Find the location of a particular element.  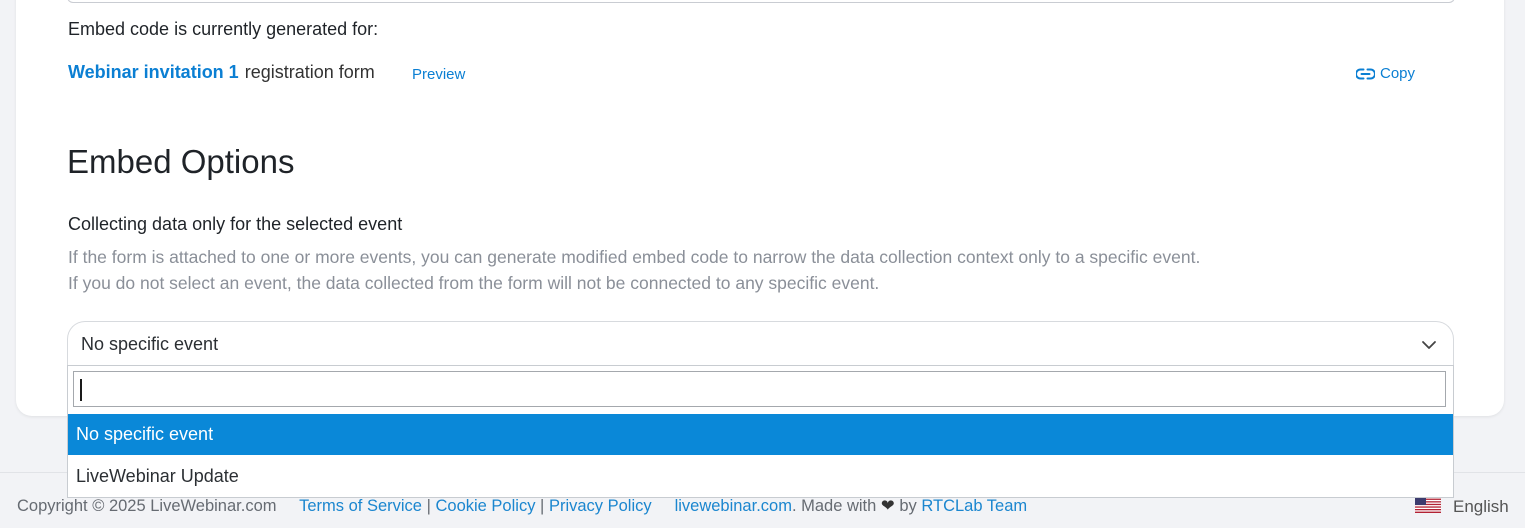

form-name-link: Webinar invitation 1 is located at coordinates (153, 72).